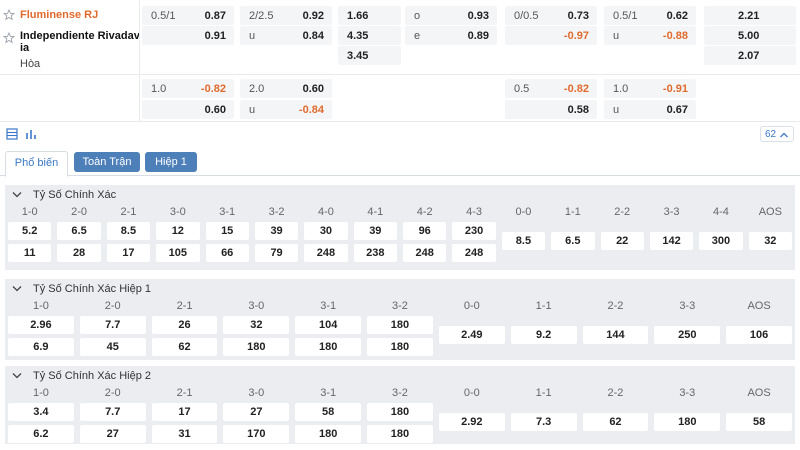 This screenshot has width=800, height=450. Describe the element at coordinates (80, 42) in the screenshot. I see `team-away-name: Independiente Rivadav ia` at that location.